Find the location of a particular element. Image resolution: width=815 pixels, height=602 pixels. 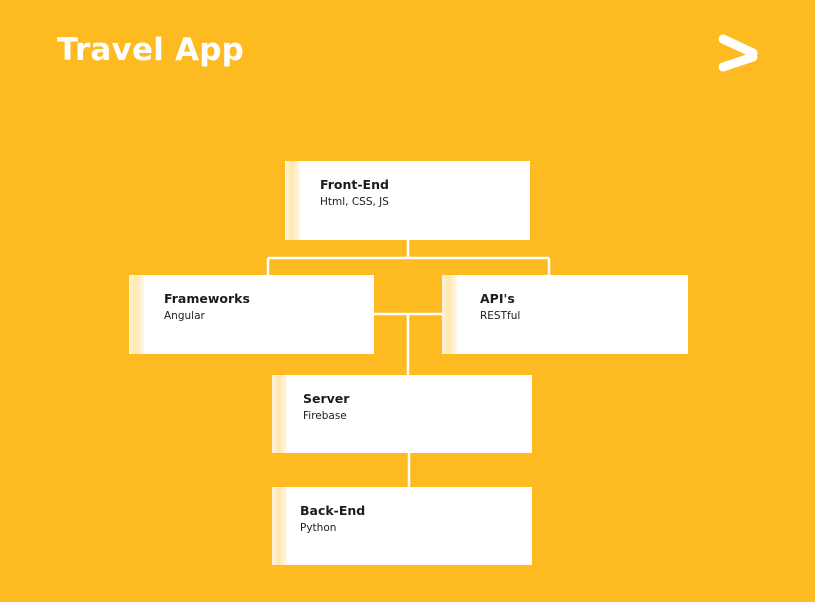

node-title: Front-End is located at coordinates (354, 184).